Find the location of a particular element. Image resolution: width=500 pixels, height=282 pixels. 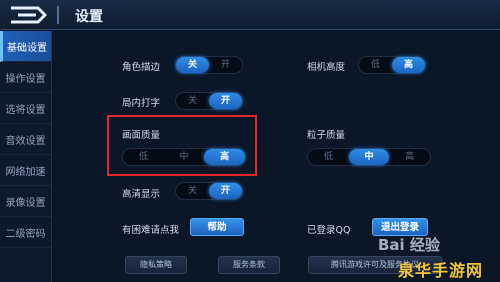

outline-label: 角色描边 is located at coordinates (141, 67).